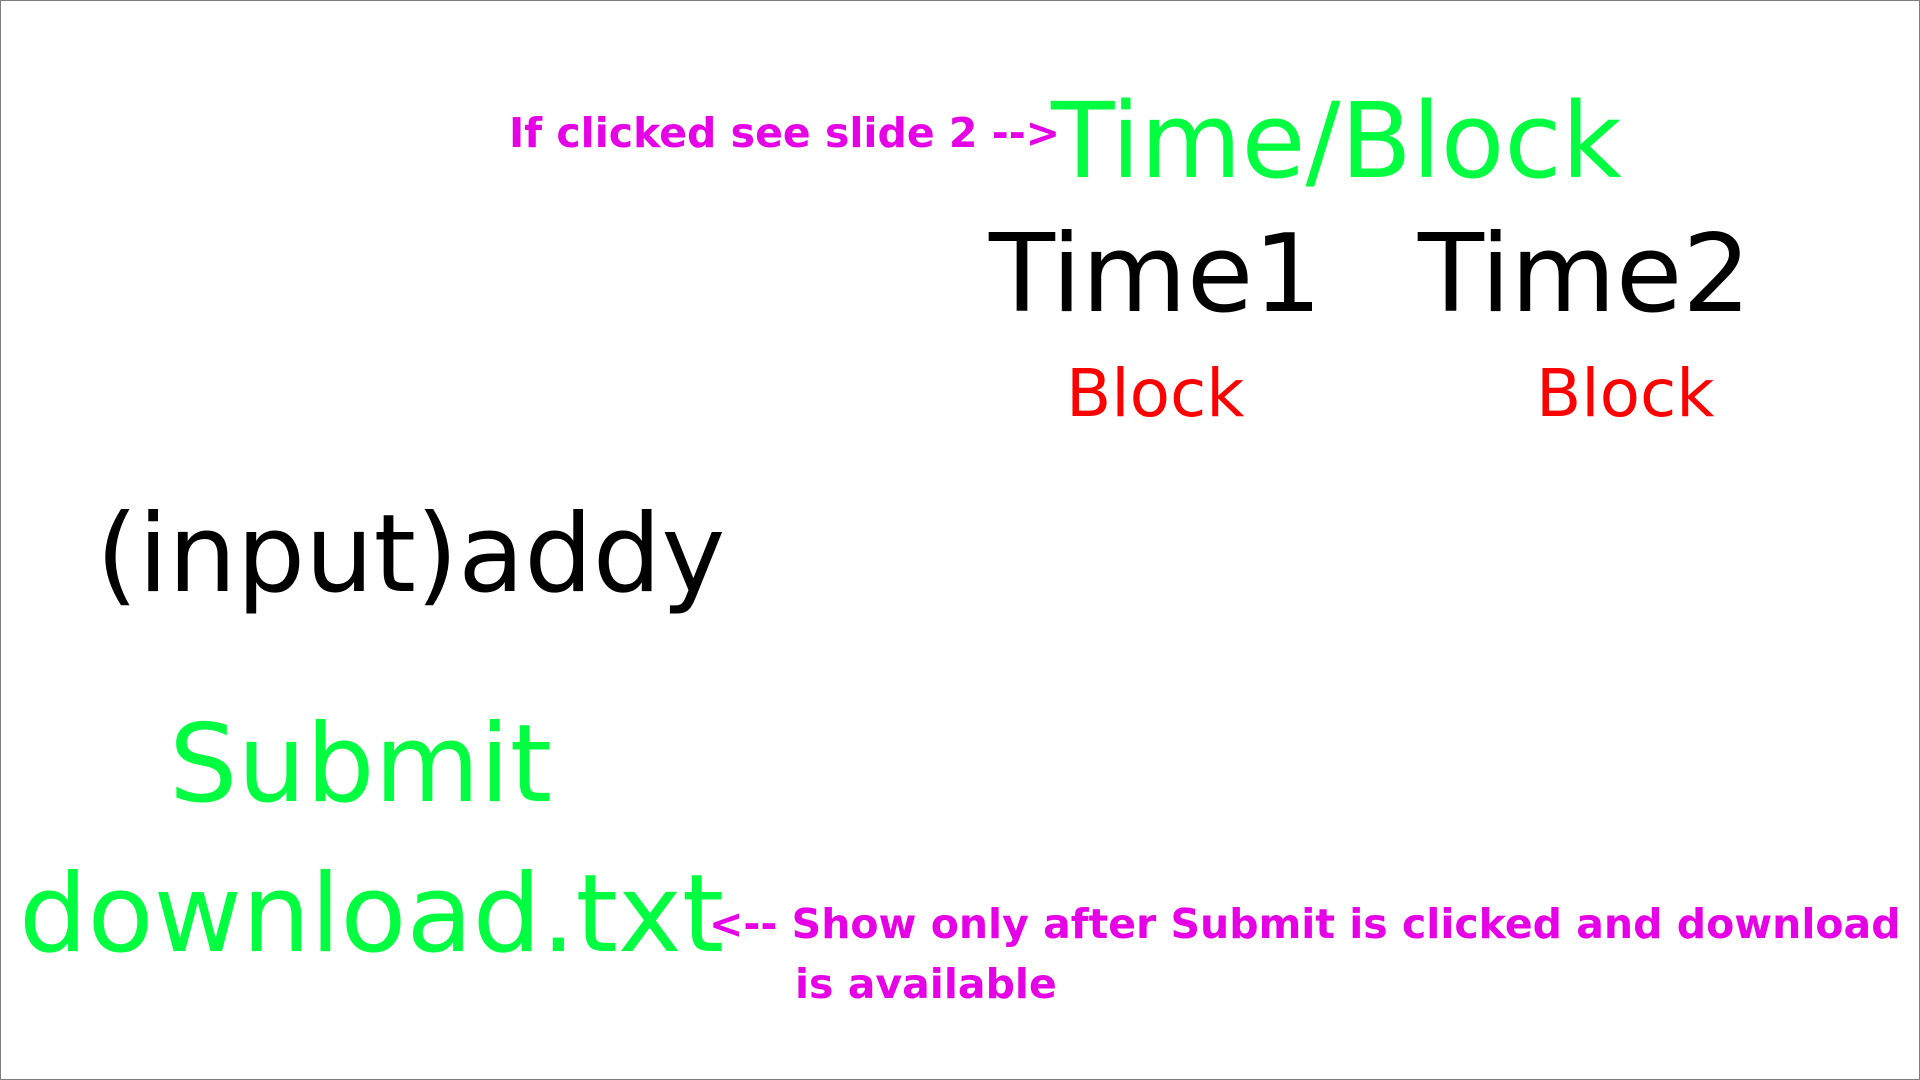  I want to click on annotation-slide2-note: If clicked see slide 2 -->, so click(785, 133).